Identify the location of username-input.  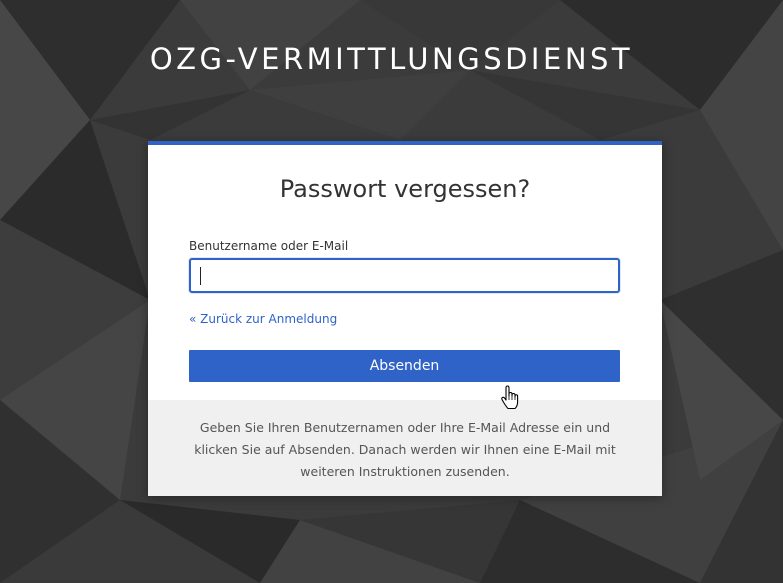
(404, 275).